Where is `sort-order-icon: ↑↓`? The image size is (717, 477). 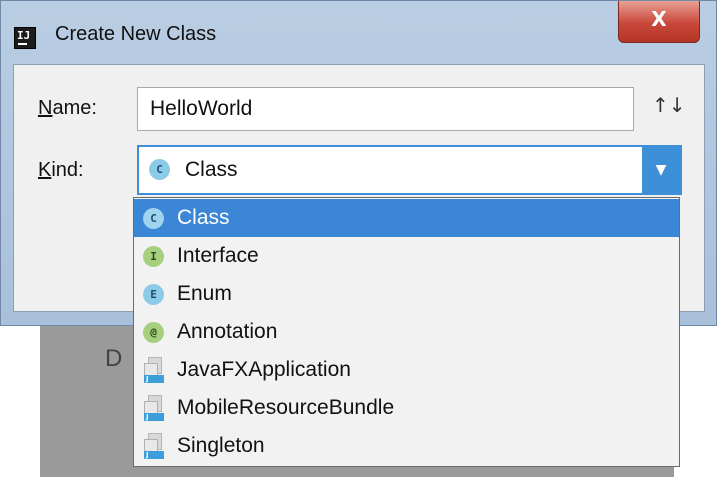
sort-order-icon: ↑↓ is located at coordinates (669, 105).